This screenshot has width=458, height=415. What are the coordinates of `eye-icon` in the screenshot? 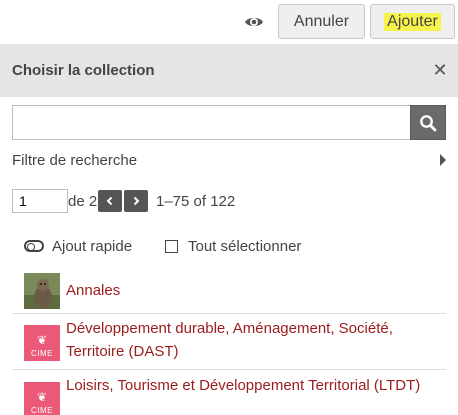 It's located at (254, 22).